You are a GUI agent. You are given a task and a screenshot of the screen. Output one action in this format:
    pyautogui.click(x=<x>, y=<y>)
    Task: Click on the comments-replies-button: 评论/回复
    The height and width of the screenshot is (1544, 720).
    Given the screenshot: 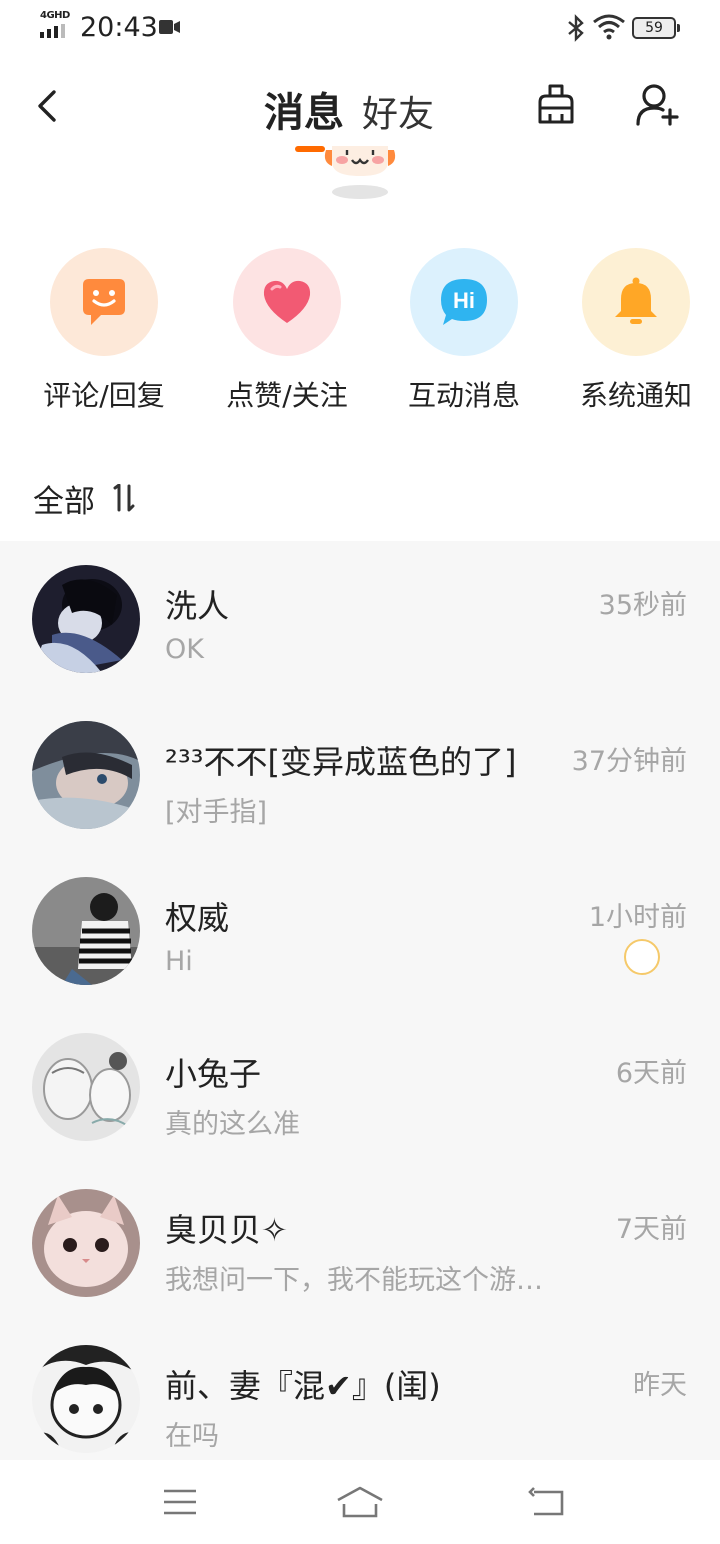 What is the action you would take?
    pyautogui.click(x=104, y=333)
    